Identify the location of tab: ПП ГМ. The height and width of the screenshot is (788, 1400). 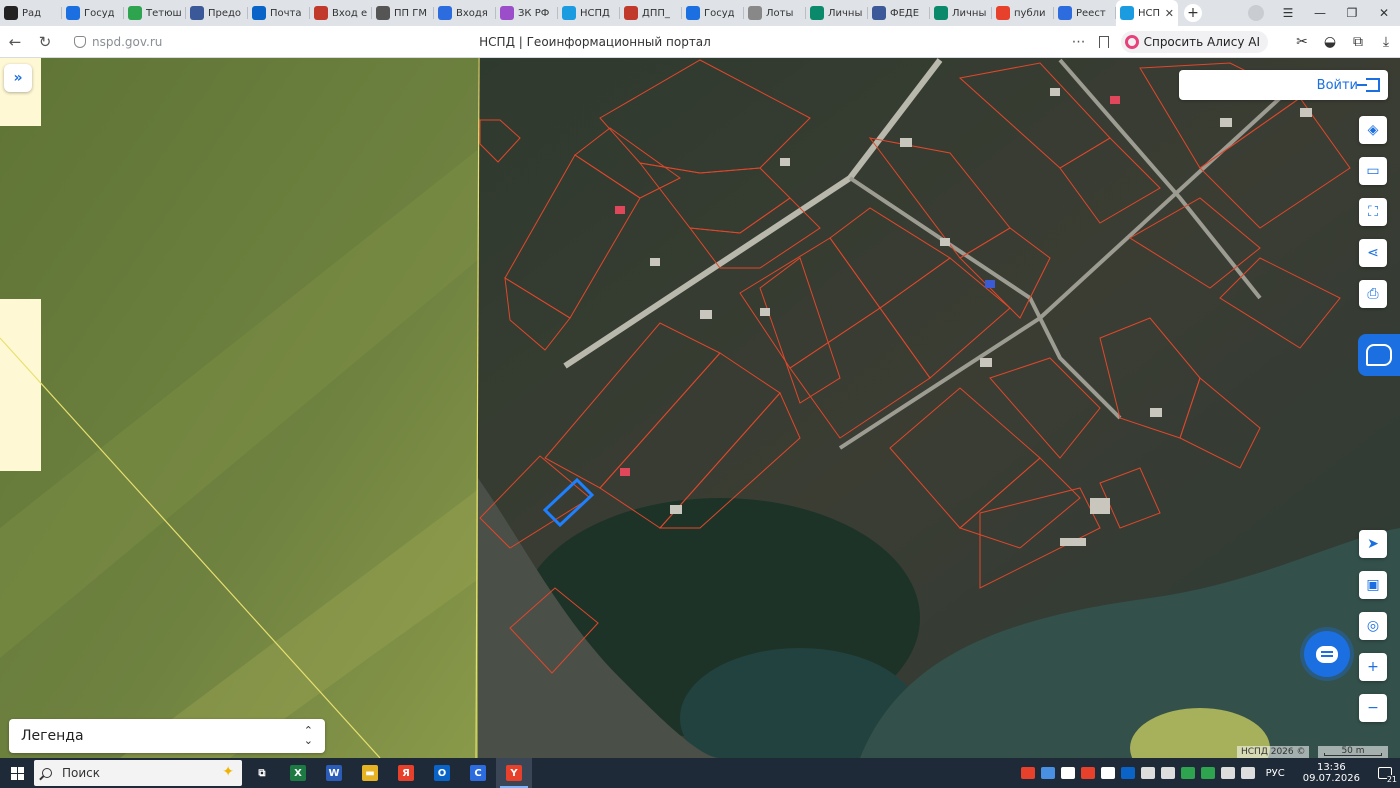
(403, 13).